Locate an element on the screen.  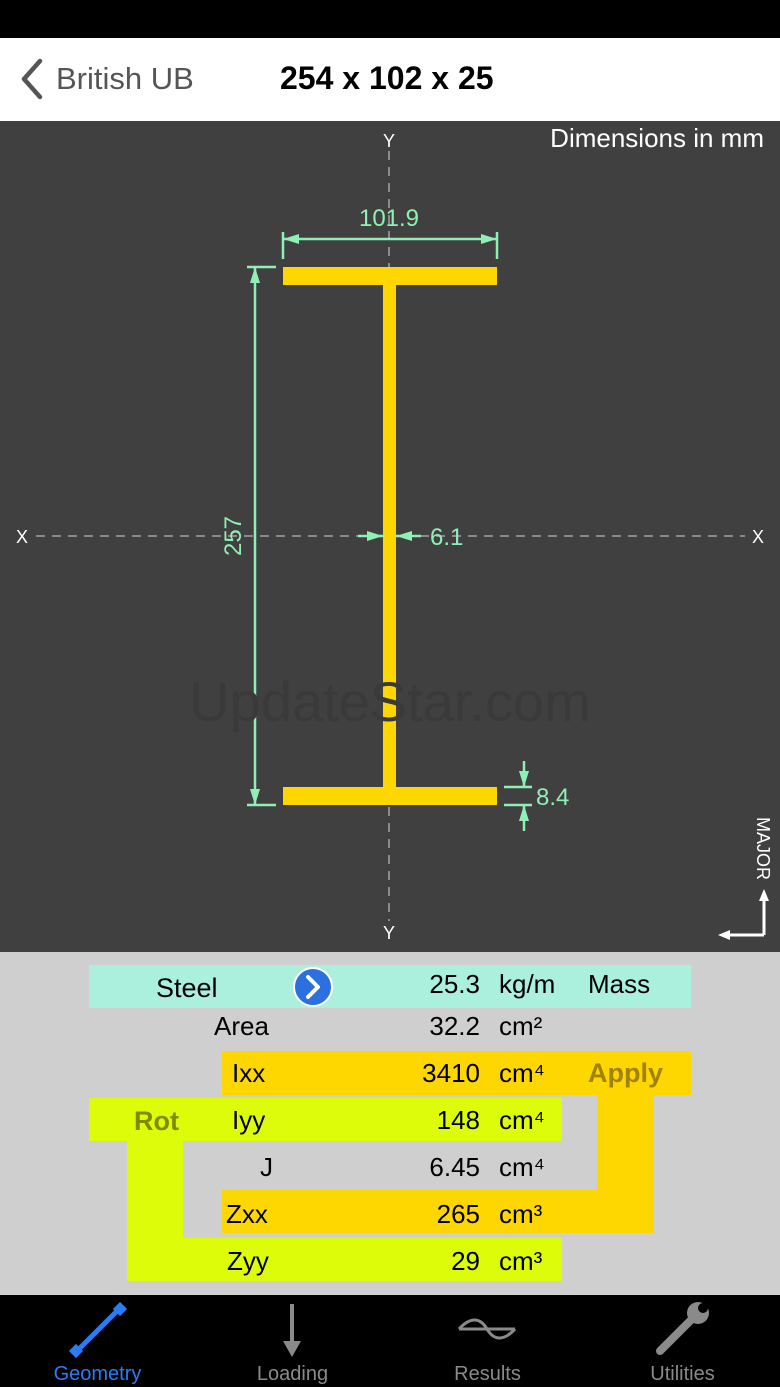
flange-thickness-dimension is located at coordinates (518, 796).